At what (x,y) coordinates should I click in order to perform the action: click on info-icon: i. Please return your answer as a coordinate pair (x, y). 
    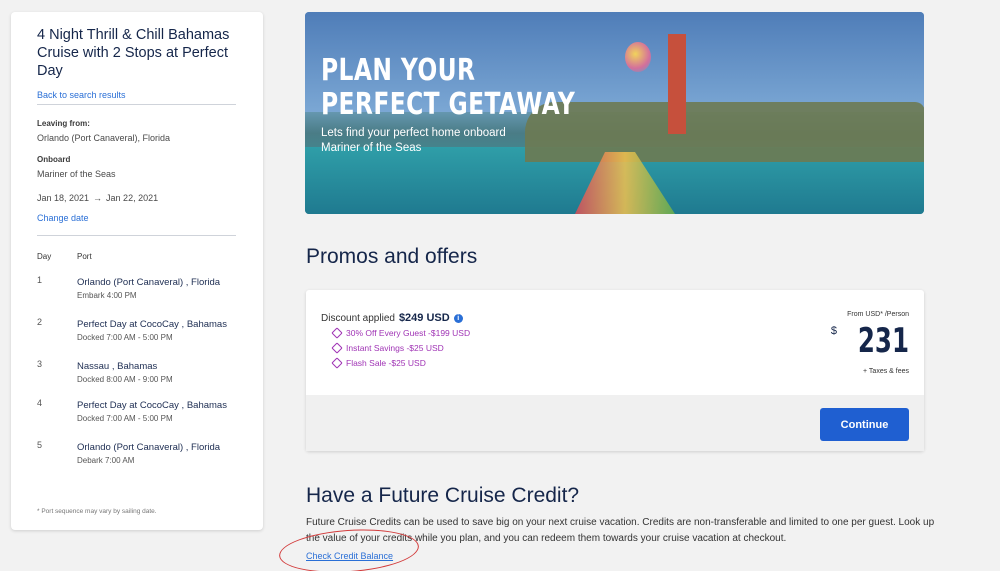
    Looking at the image, I should click on (458, 318).